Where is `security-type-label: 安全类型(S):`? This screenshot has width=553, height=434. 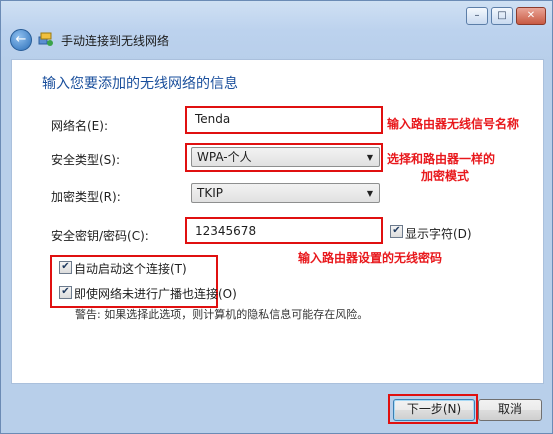
security-type-label: 安全类型(S): is located at coordinates (86, 160).